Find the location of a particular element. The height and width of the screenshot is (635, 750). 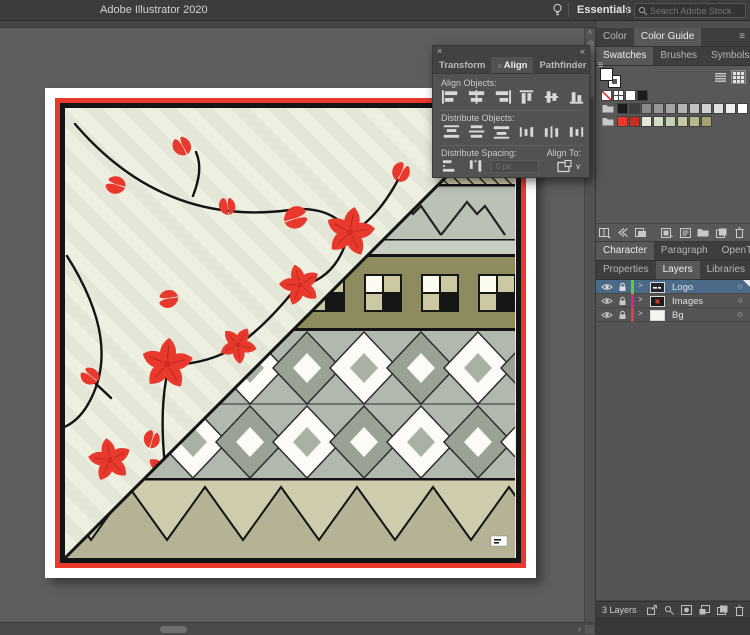

collapse-icon: « is located at coordinates (582, 51).